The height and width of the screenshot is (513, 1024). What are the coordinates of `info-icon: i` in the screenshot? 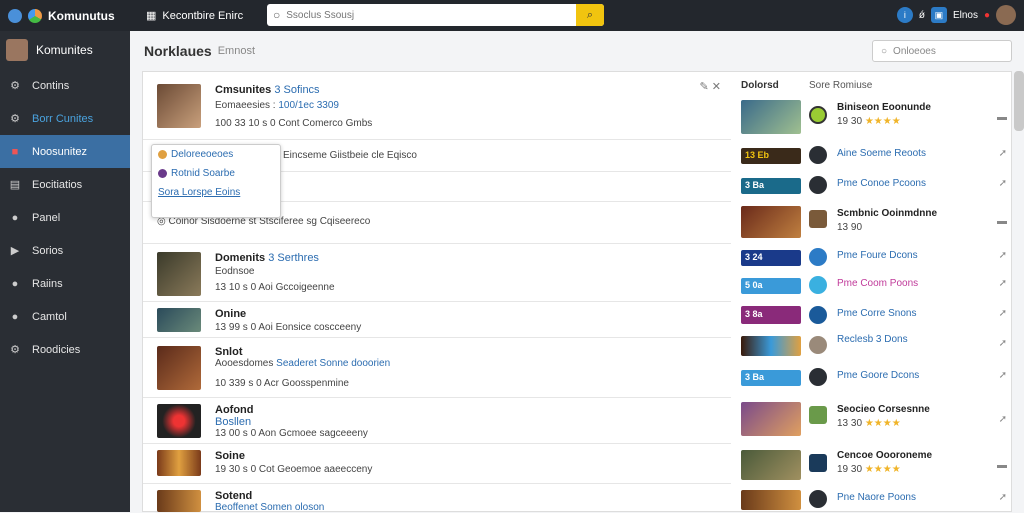 It's located at (904, 15).